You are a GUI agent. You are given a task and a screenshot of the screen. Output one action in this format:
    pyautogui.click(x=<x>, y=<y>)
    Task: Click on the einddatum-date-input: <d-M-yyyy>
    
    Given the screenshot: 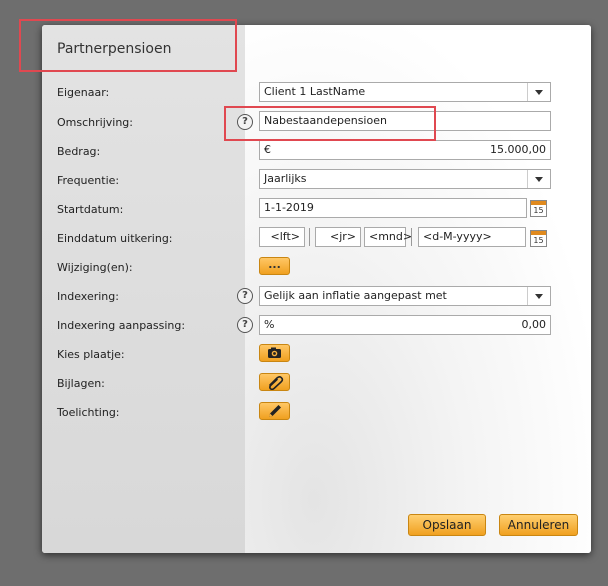 What is the action you would take?
    pyautogui.click(x=472, y=237)
    